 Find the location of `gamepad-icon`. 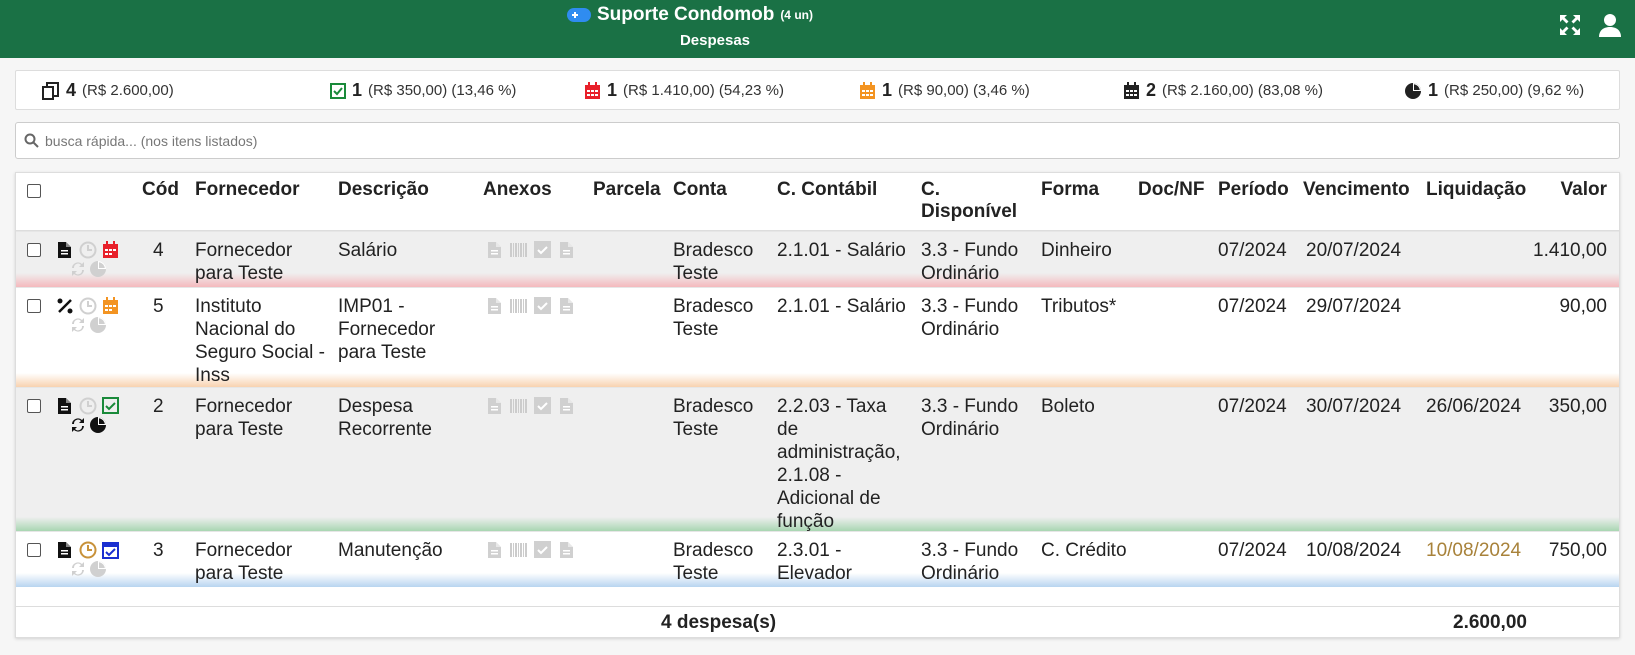

gamepad-icon is located at coordinates (579, 15).